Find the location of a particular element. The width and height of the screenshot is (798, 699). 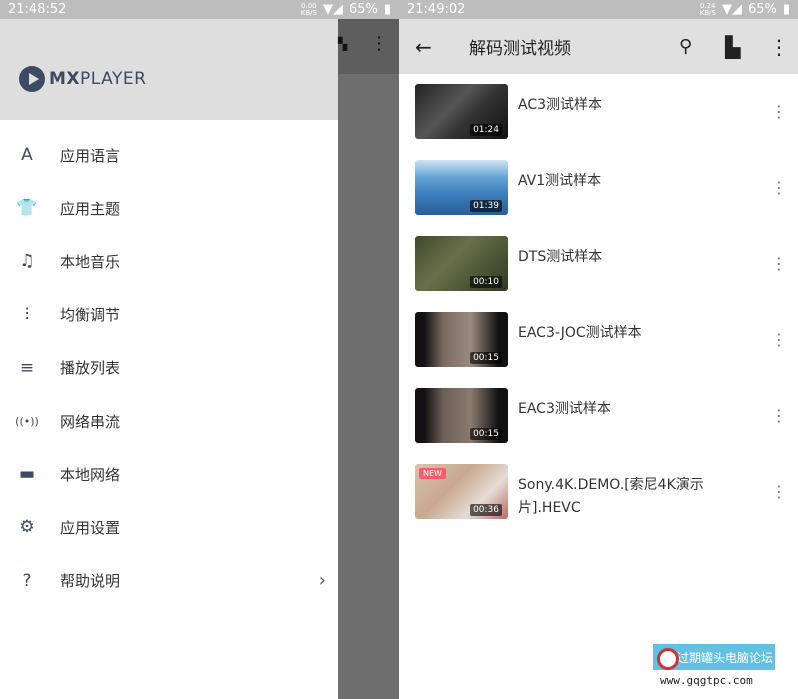

gear-icon: ⚙ is located at coordinates (27, 527).